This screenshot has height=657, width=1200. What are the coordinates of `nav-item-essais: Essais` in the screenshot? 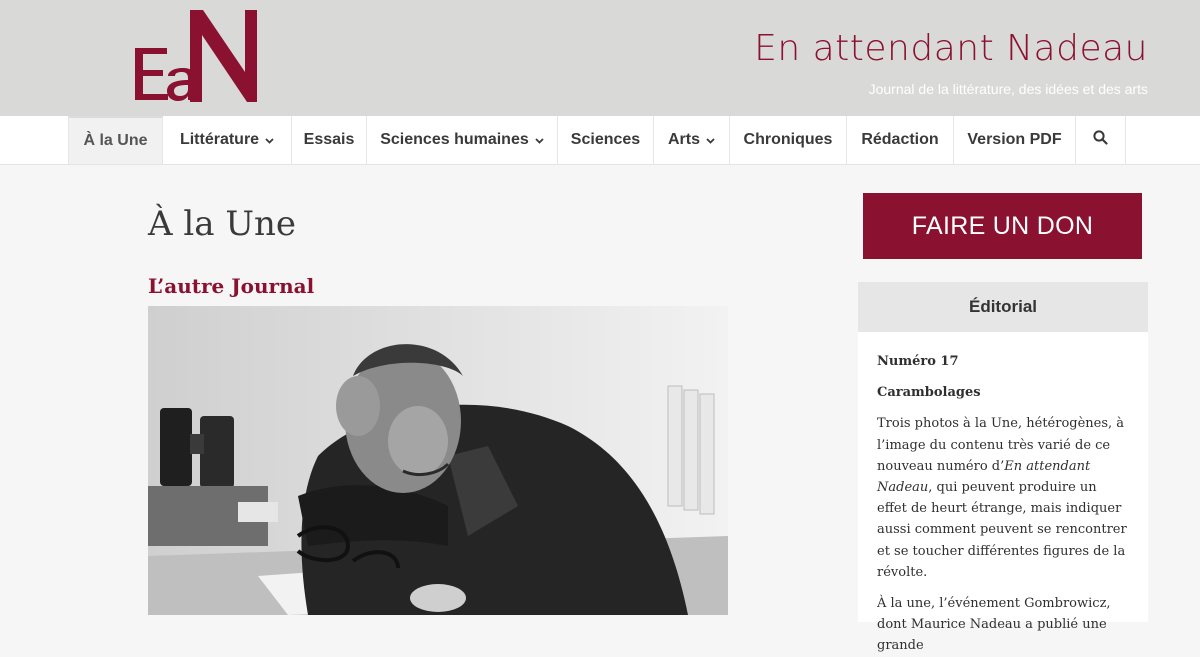 It's located at (329, 140).